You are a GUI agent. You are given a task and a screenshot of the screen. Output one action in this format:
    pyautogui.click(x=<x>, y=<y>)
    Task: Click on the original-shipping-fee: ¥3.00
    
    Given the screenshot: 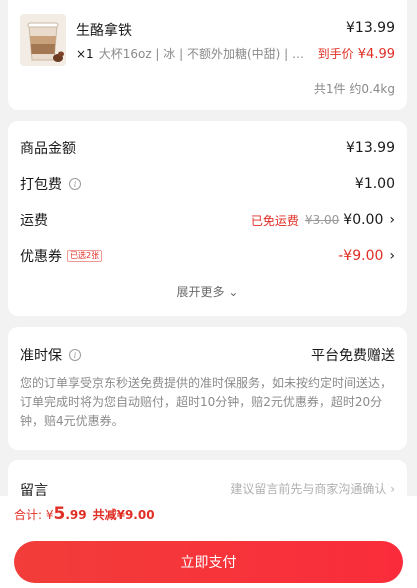 What is the action you would take?
    pyautogui.click(x=322, y=220)
    